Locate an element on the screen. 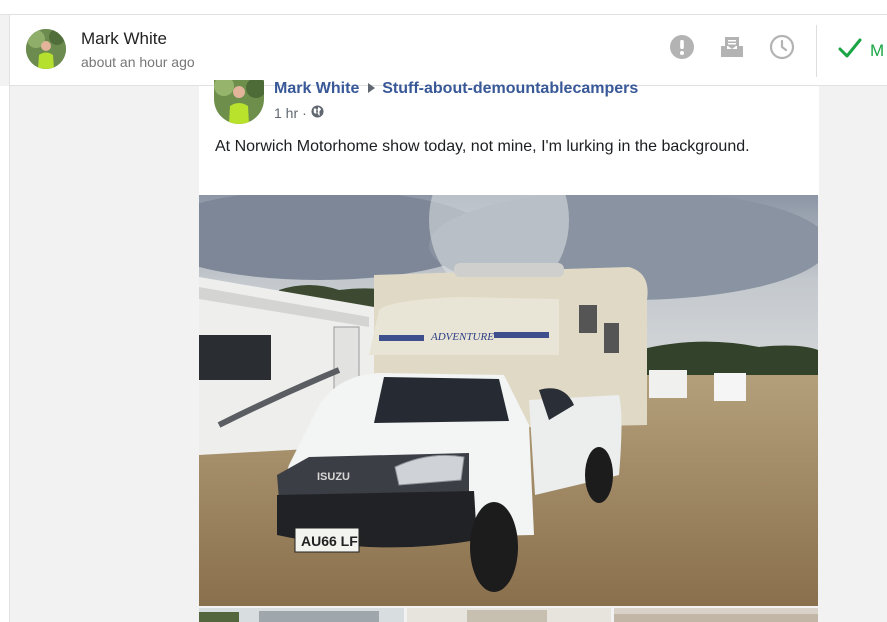 The image size is (887, 622). globe-icon is located at coordinates (317, 113).